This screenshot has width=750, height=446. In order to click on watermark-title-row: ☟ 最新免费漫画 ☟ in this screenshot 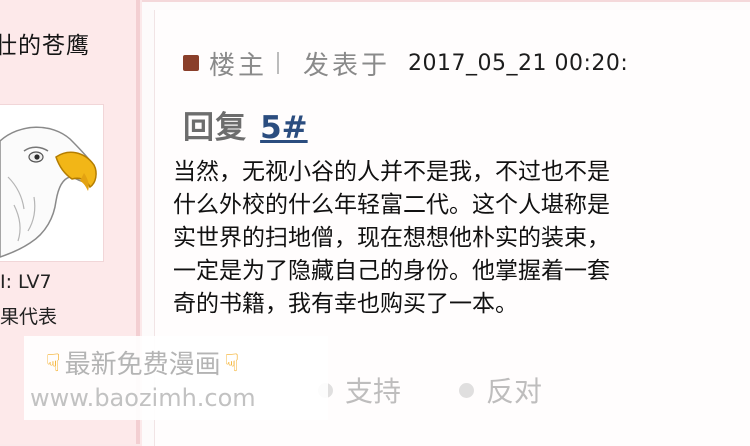, I will do `click(142, 362)`.